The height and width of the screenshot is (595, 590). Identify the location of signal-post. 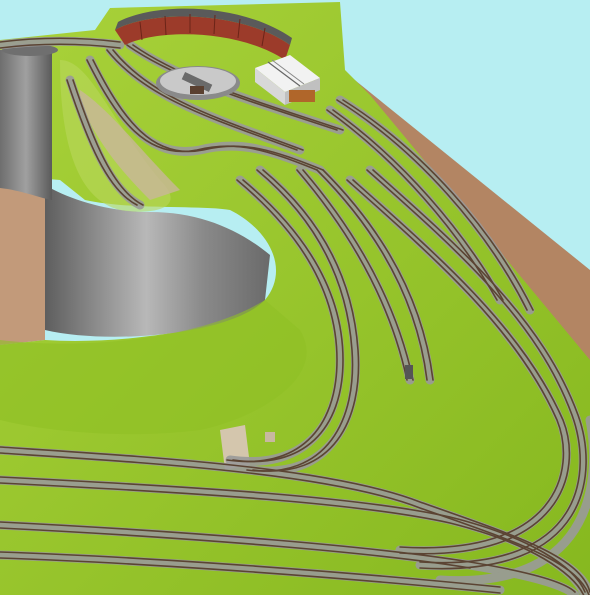
(409, 372).